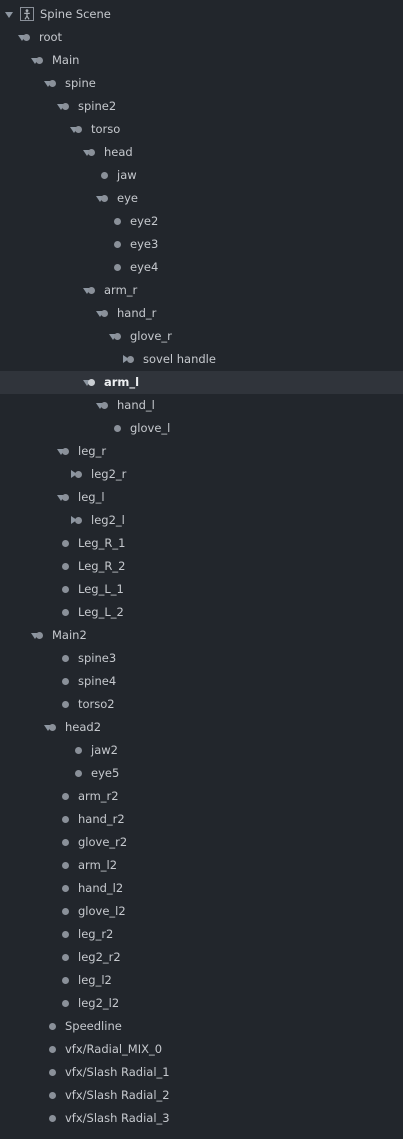 Image resolution: width=403 pixels, height=1139 pixels. I want to click on tree-item-label: spine4, so click(97, 680).